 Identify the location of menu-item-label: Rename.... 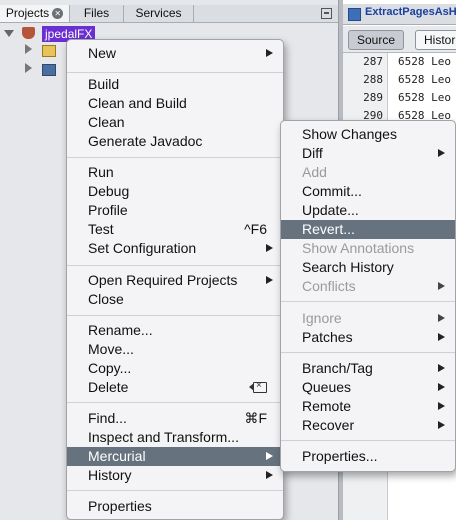
(120, 330).